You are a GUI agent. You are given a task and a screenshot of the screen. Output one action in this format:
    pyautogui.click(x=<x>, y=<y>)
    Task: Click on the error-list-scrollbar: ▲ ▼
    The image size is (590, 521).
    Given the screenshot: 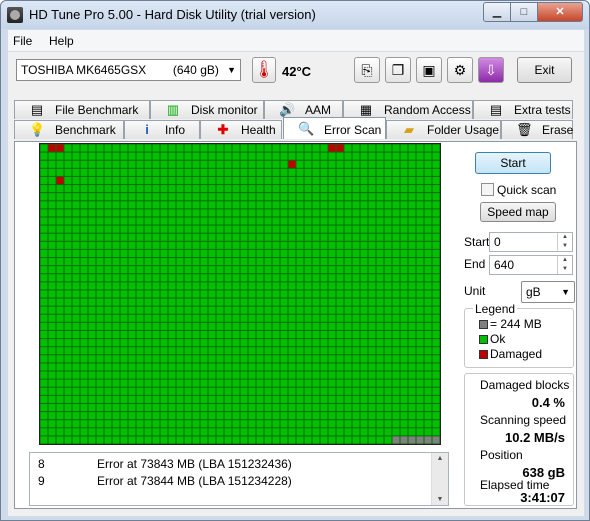 What is the action you would take?
    pyautogui.click(x=439, y=479)
    